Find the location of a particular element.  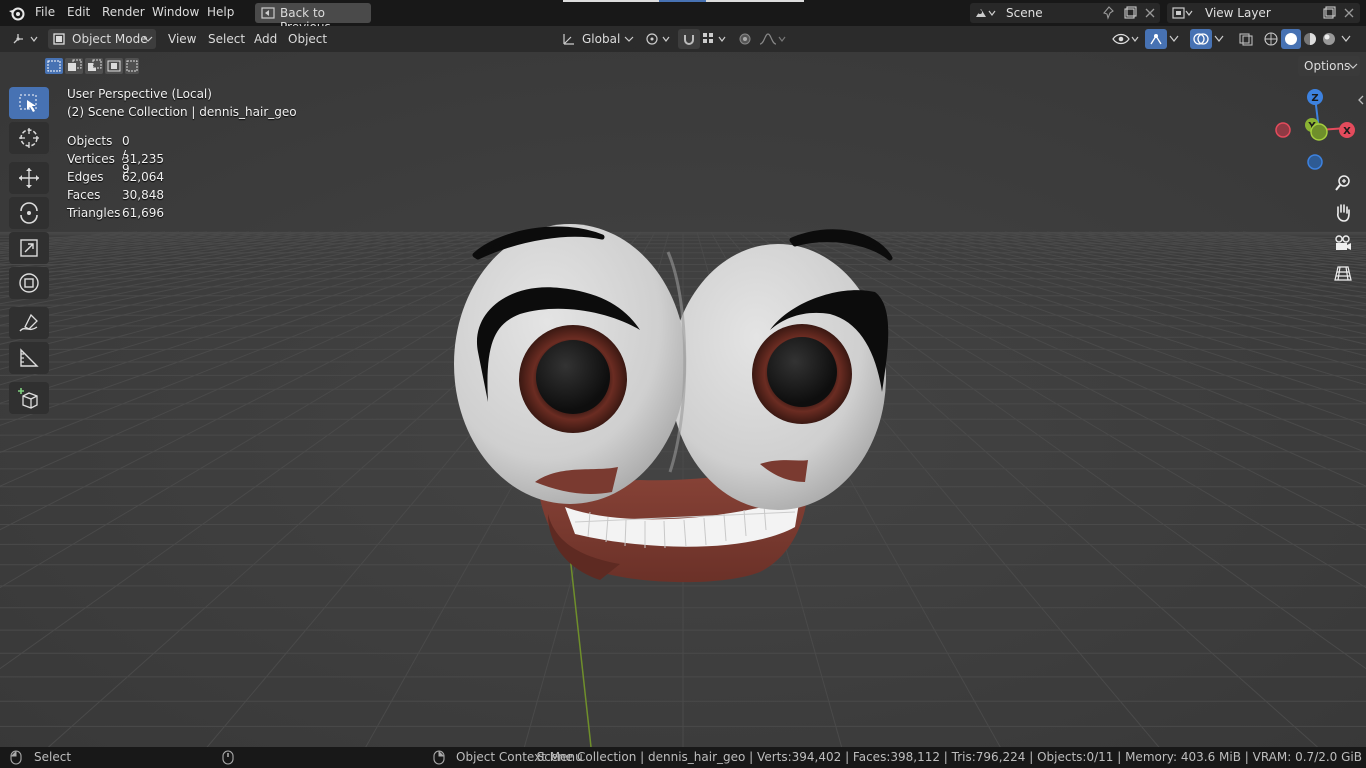

ruler-icon is located at coordinates (29, 357).